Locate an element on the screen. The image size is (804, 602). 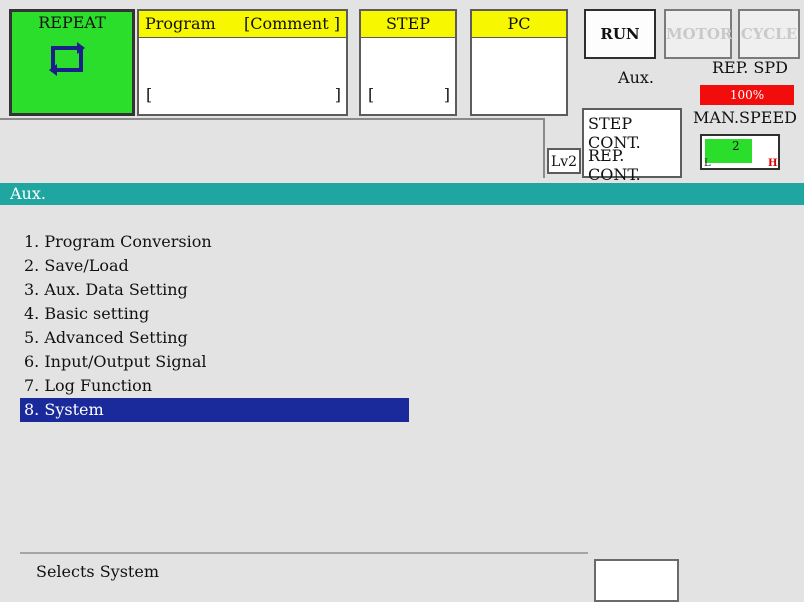
rep-spd-value: 100% is located at coordinates (747, 95).